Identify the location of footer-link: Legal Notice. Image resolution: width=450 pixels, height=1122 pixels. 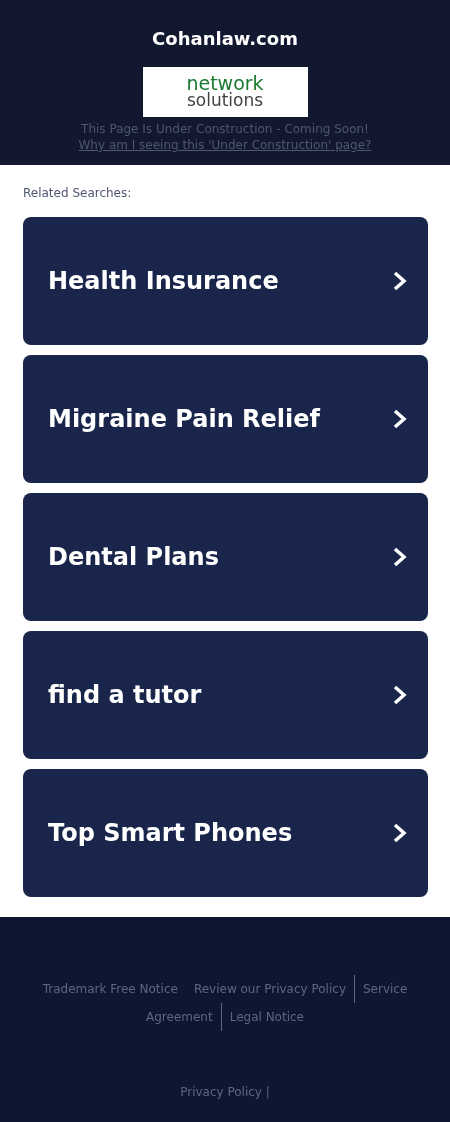
(266, 1017).